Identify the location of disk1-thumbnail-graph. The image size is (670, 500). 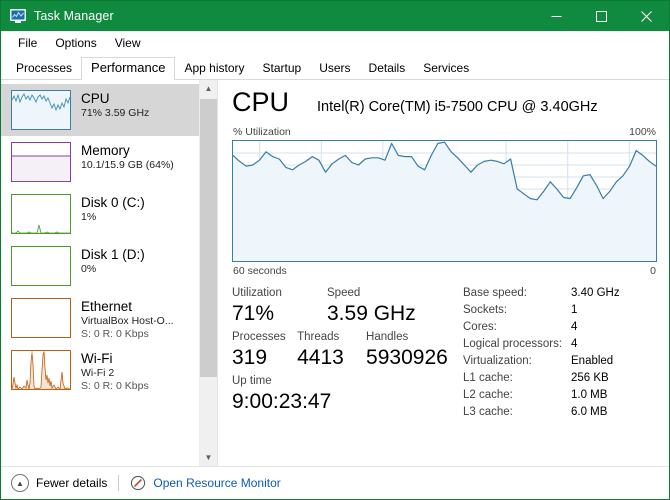
(41, 266).